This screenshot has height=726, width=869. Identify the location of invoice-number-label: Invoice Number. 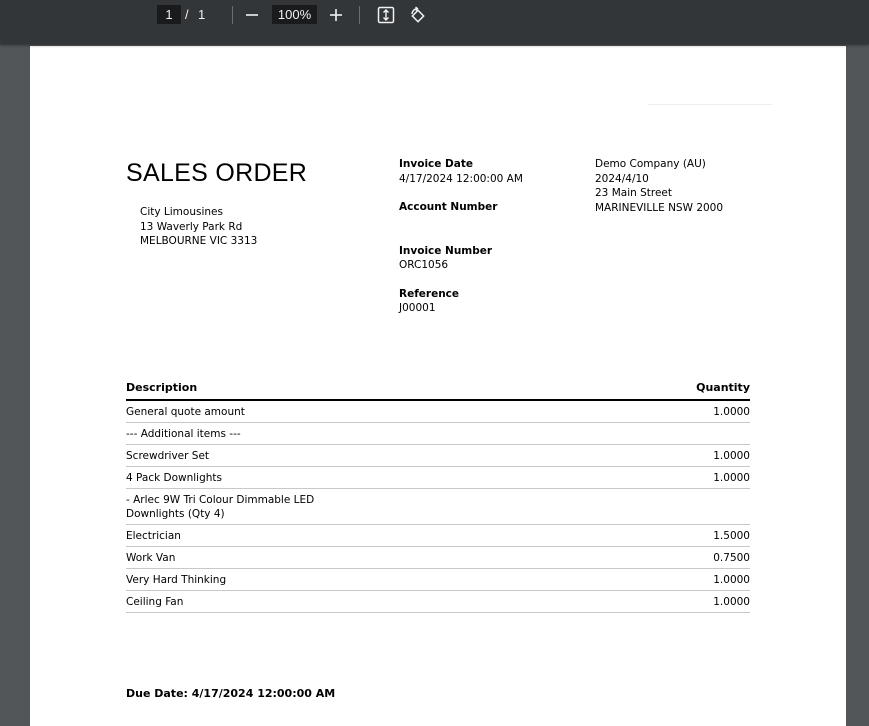
(446, 250).